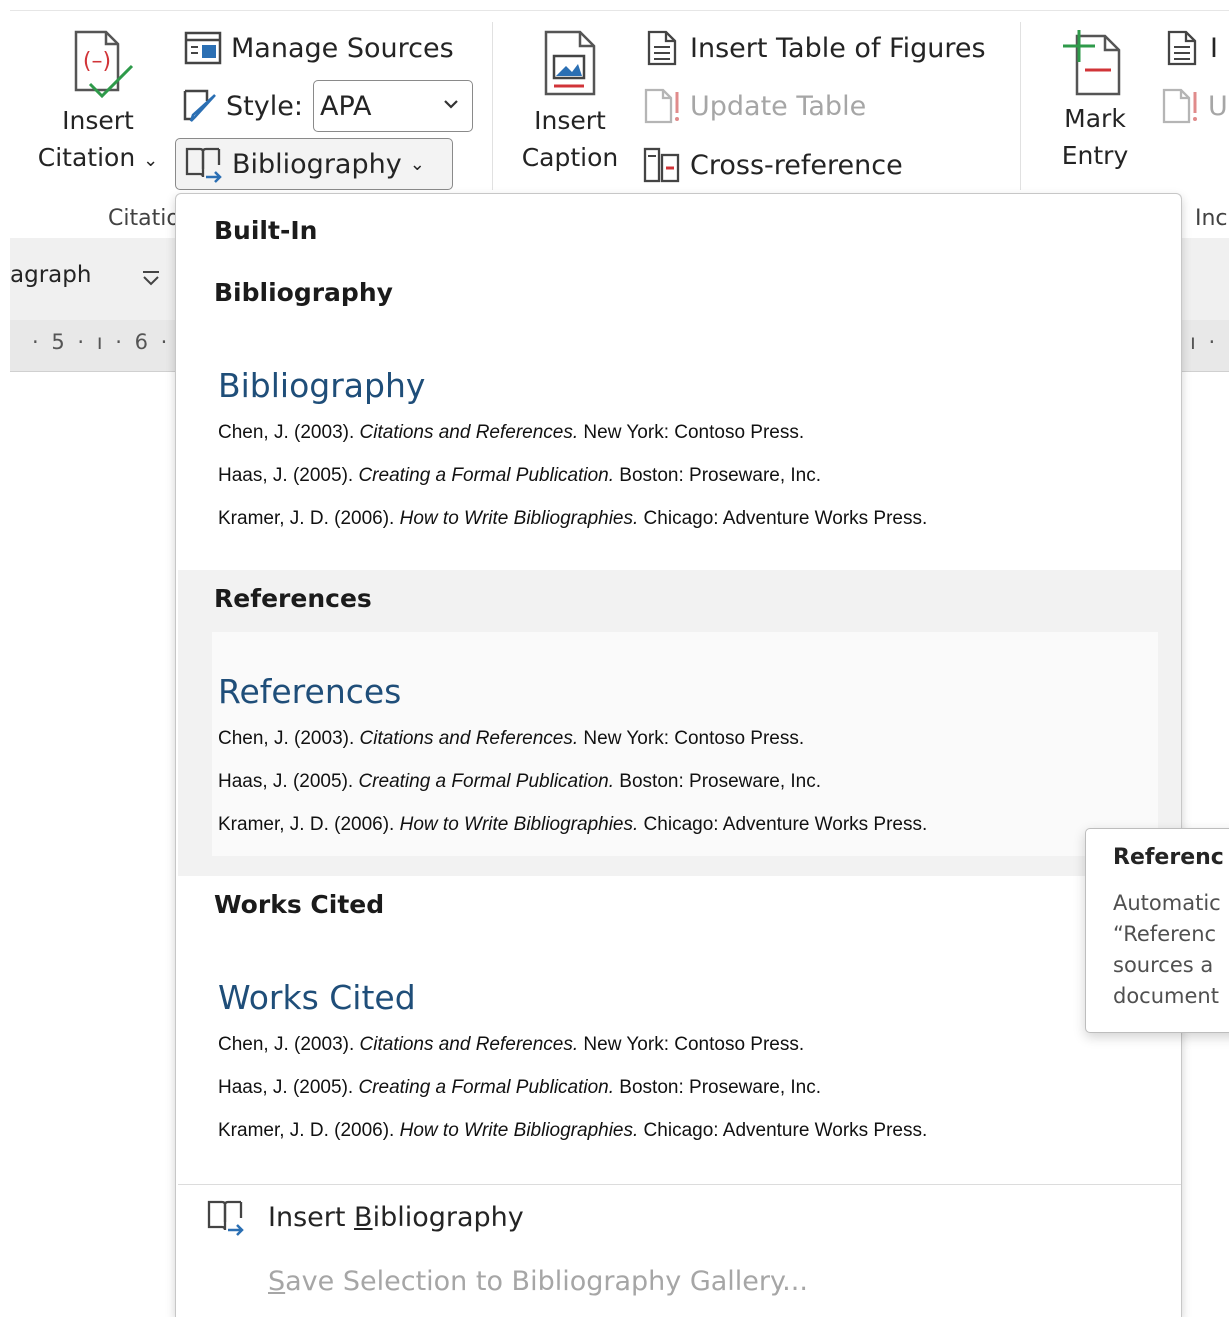  Describe the element at coordinates (98, 157) in the screenshot. I see `insert-citation-label-2: Citation ⌄` at that location.